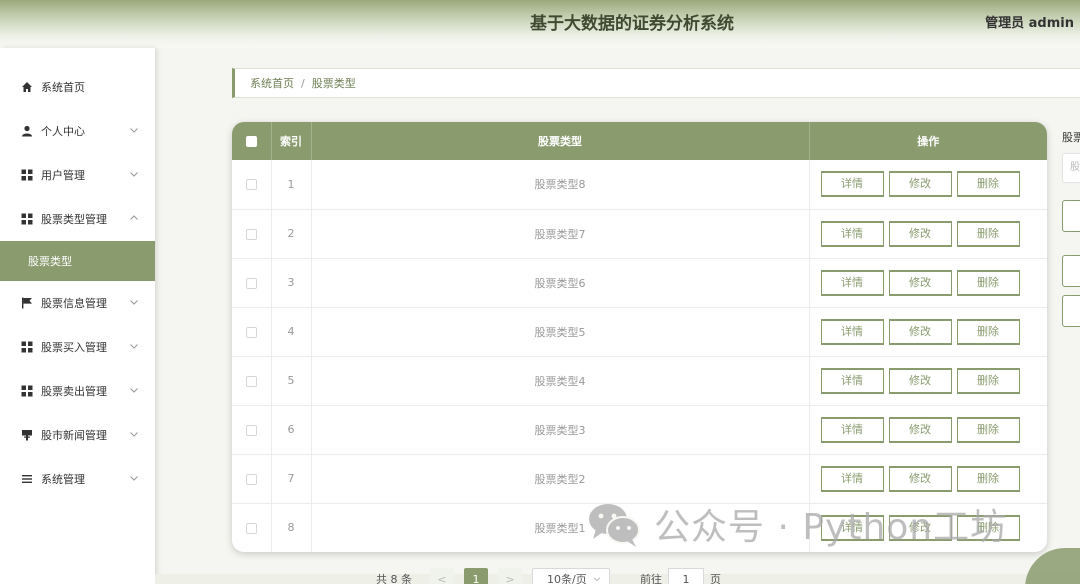  What do you see at coordinates (272, 83) in the screenshot?
I see `breadcrumb-home-link: 系统首页` at bounding box center [272, 83].